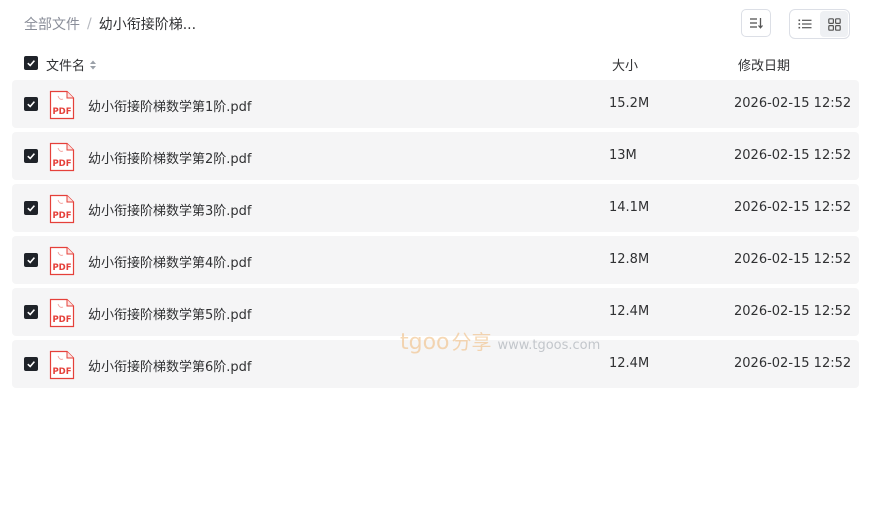 Image resolution: width=874 pixels, height=514 pixels. Describe the element at coordinates (623, 155) in the screenshot. I see `file-size: 13M` at that location.